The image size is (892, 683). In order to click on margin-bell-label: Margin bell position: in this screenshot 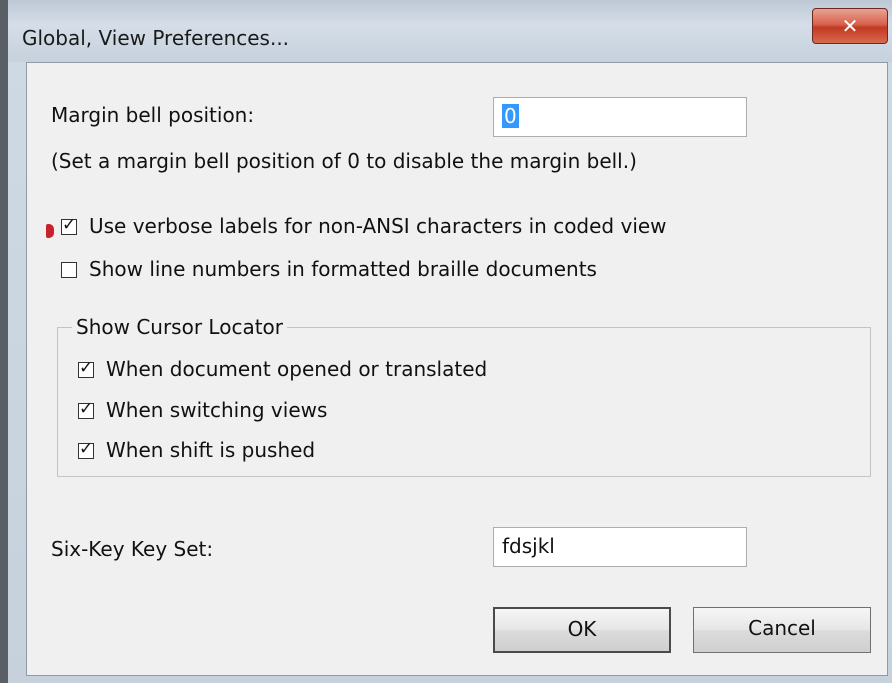, I will do `click(153, 115)`.